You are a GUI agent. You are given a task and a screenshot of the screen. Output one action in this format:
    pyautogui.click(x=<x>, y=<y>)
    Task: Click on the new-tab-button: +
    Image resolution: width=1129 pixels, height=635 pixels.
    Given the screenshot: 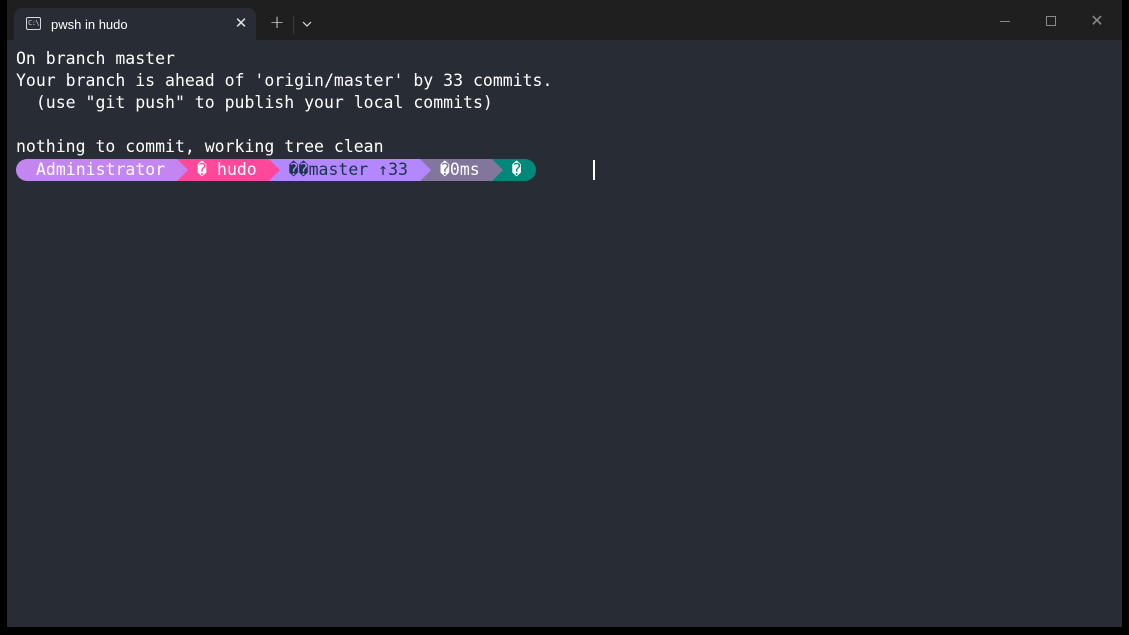 What is the action you would take?
    pyautogui.click(x=277, y=24)
    